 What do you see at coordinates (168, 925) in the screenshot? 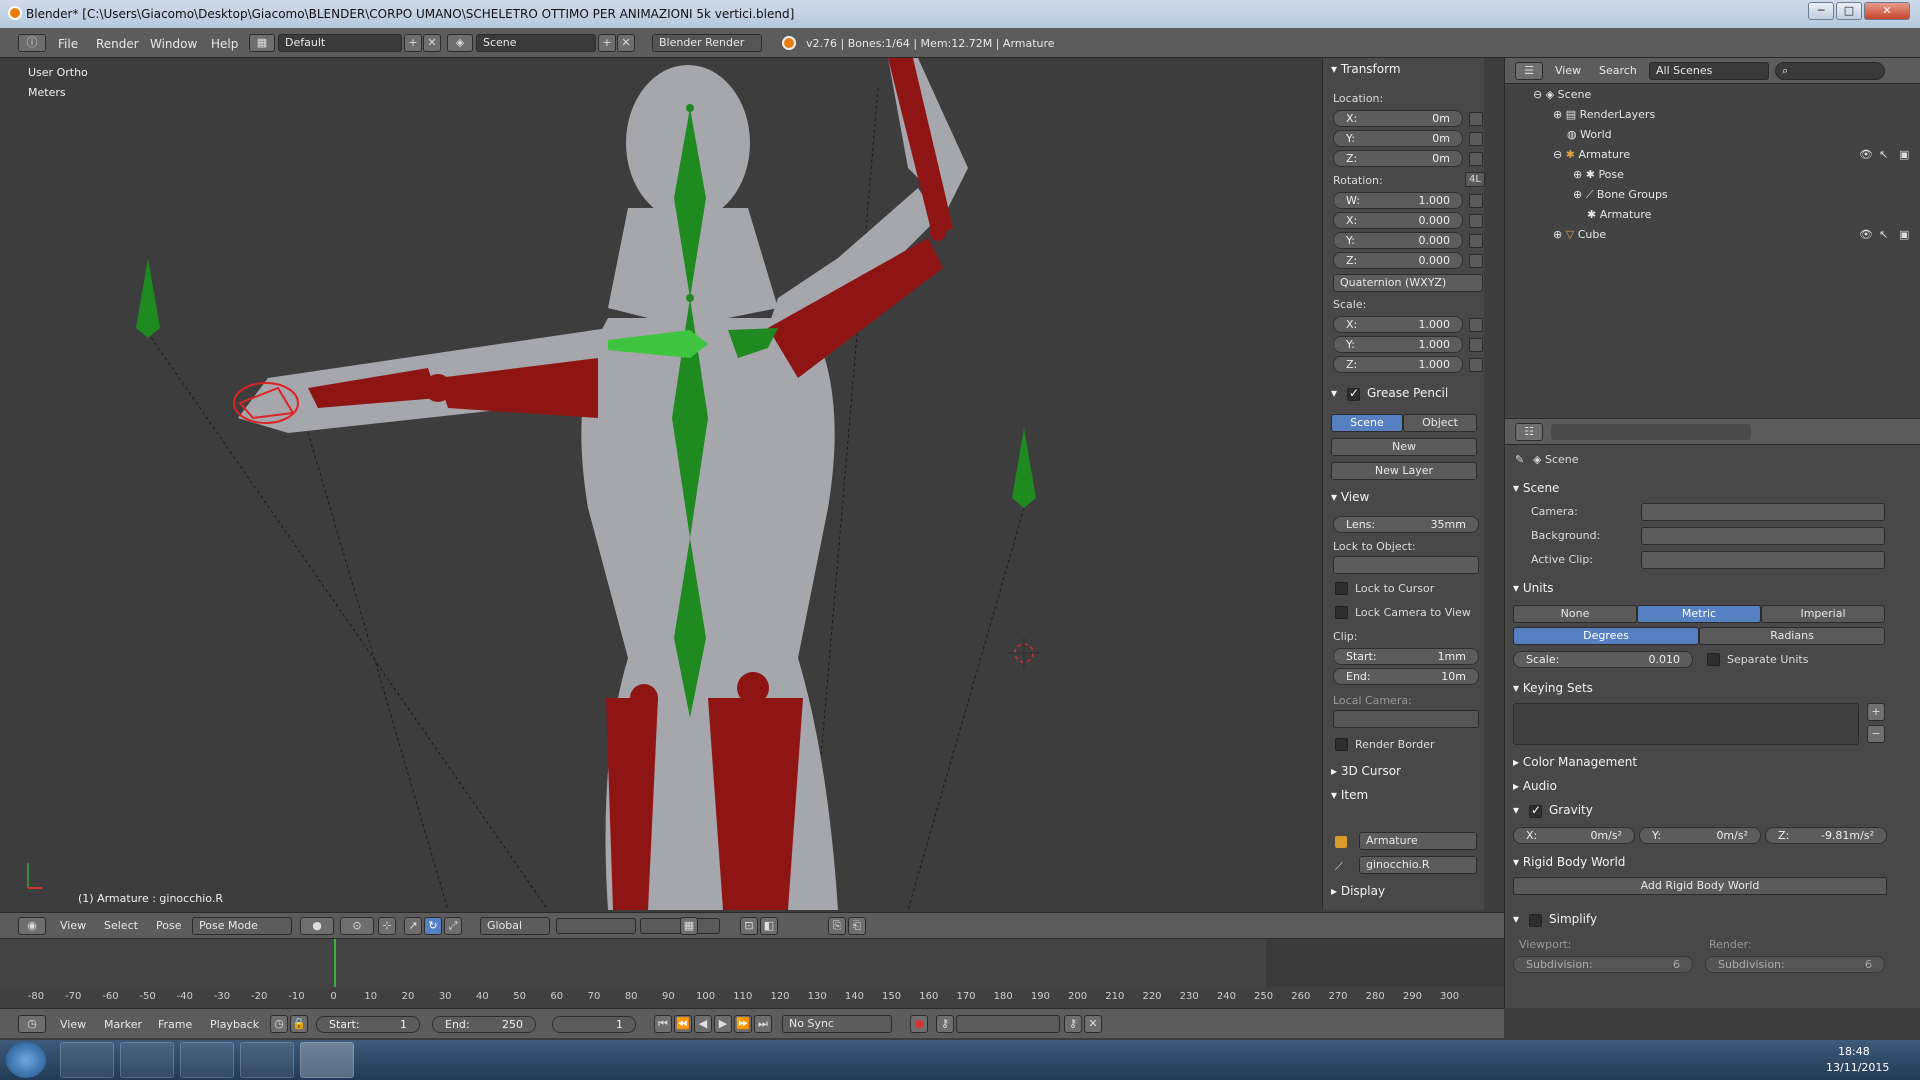
I see `vp-menu-pose: Pose` at bounding box center [168, 925].